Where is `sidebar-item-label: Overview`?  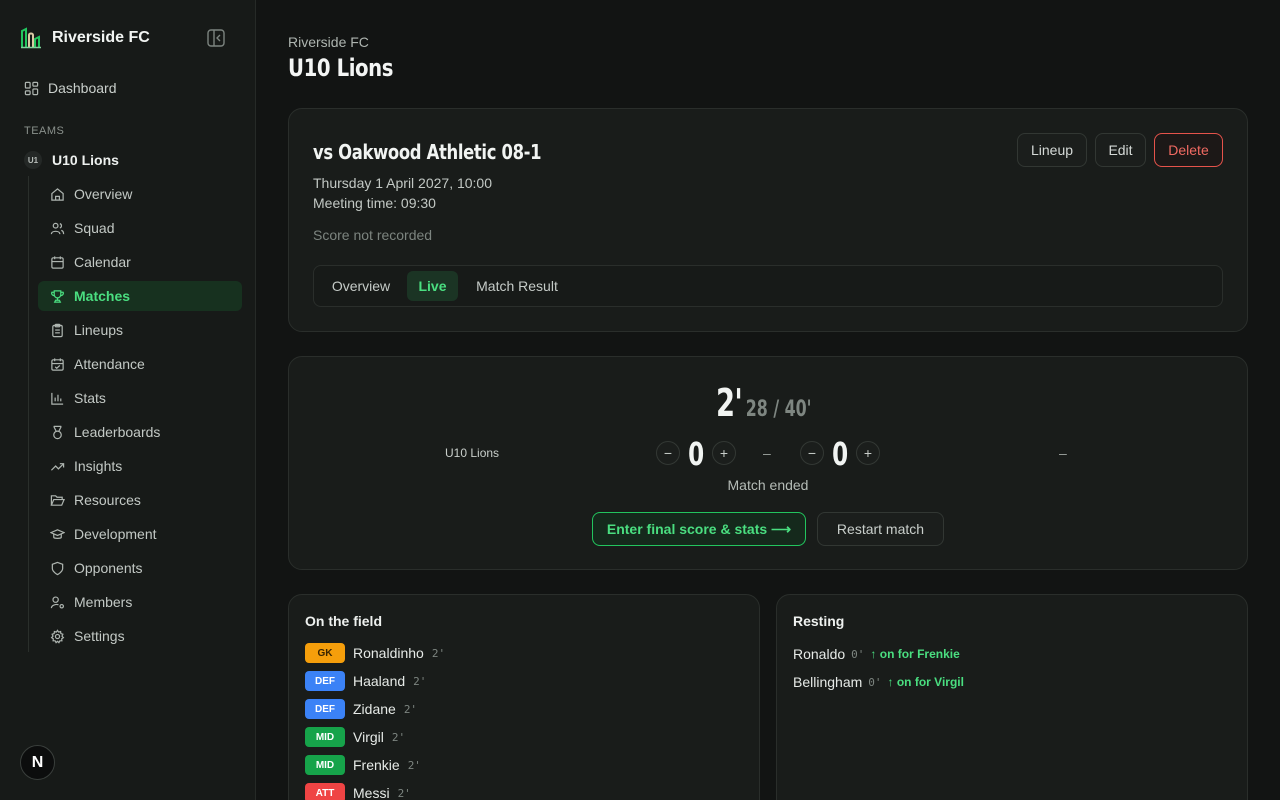
sidebar-item-label: Overview is located at coordinates (103, 194).